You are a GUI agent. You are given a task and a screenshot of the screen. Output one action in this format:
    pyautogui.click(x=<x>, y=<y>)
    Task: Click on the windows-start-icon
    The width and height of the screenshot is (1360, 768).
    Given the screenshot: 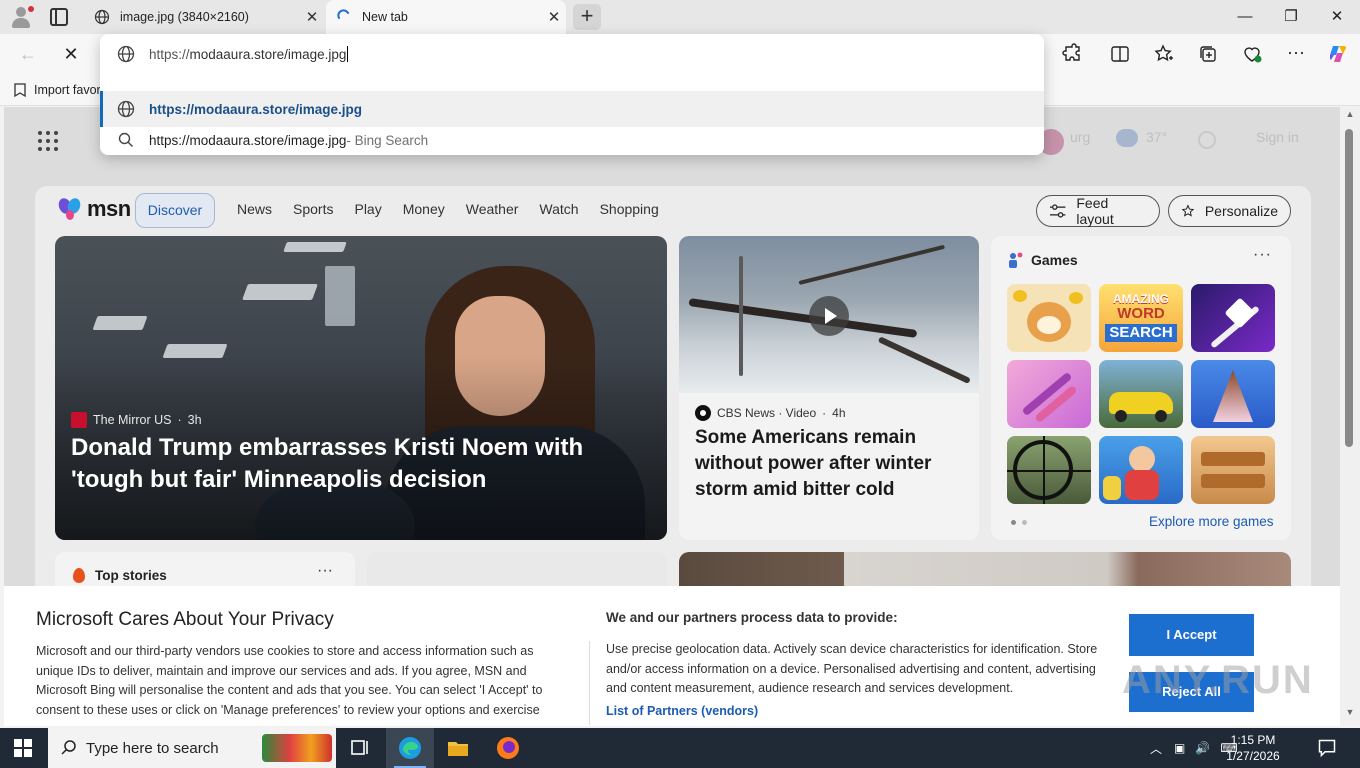 What is the action you would take?
    pyautogui.click(x=23, y=748)
    